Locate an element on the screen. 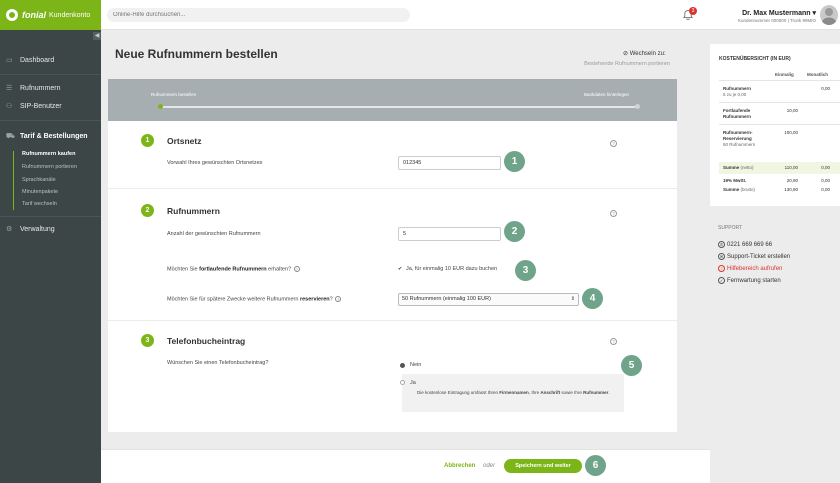 The image size is (840, 483). sum-net-label: Summe (netto) is located at coordinates (738, 167).